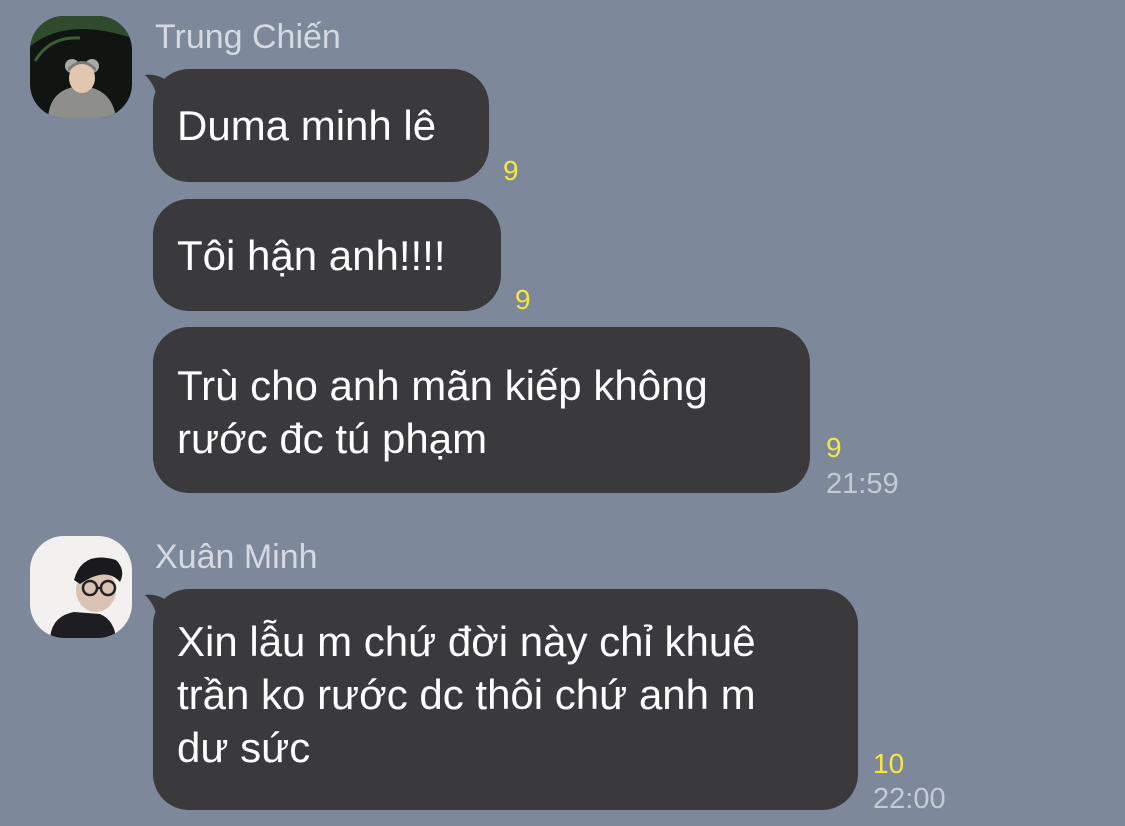  What do you see at coordinates (442, 385) in the screenshot?
I see `message-text-line: Trù cho anh mãn kiếp không` at bounding box center [442, 385].